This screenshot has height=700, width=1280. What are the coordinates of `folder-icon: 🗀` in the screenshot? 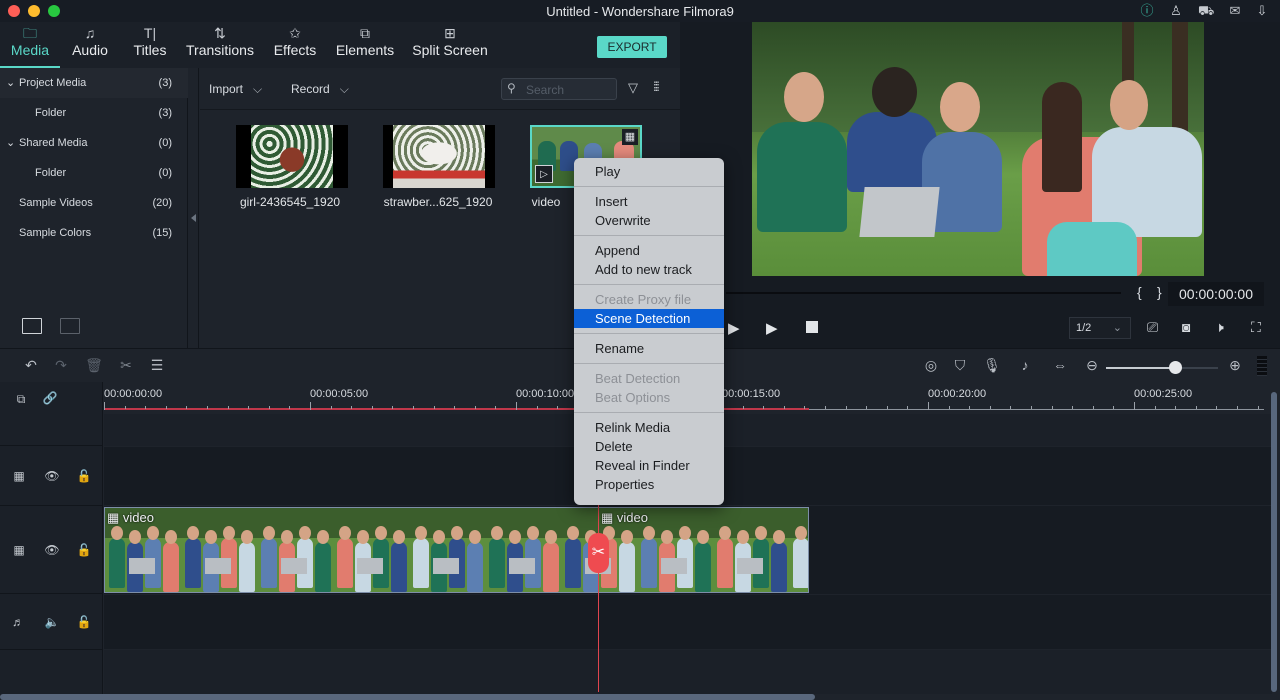 It's located at (30, 33).